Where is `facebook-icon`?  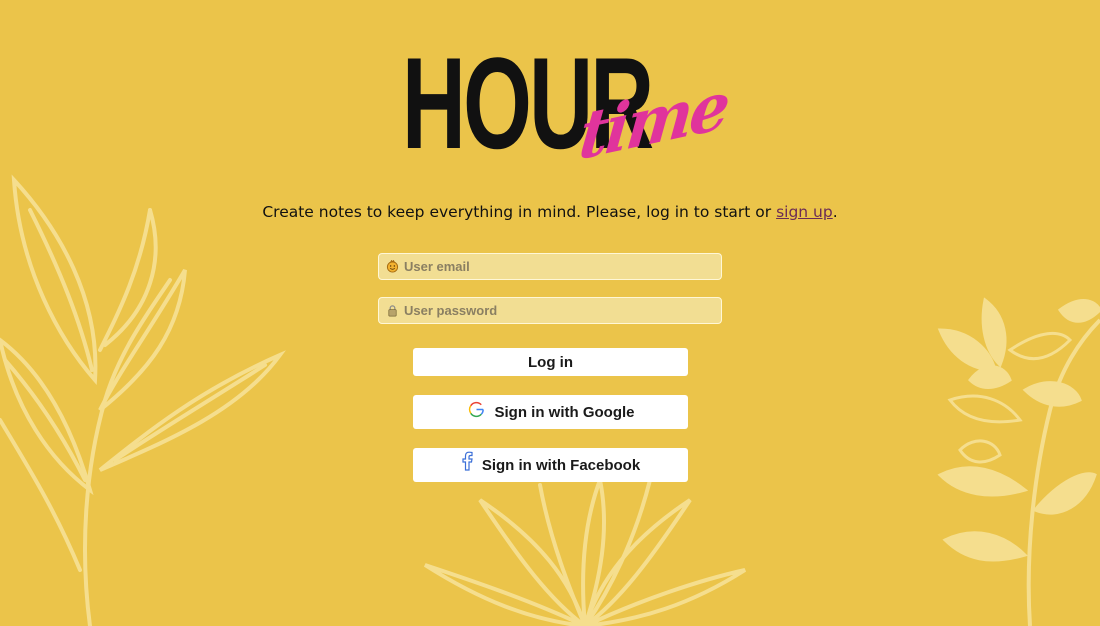 facebook-icon is located at coordinates (467, 461).